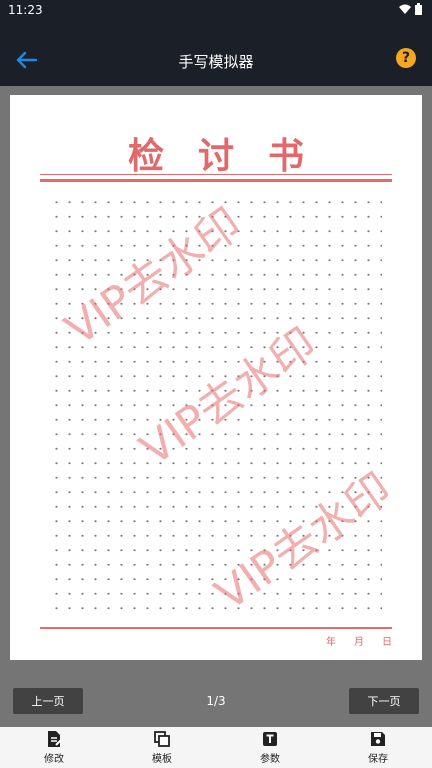  Describe the element at coordinates (387, 642) in the screenshot. I see `date-day-label: 日` at that location.